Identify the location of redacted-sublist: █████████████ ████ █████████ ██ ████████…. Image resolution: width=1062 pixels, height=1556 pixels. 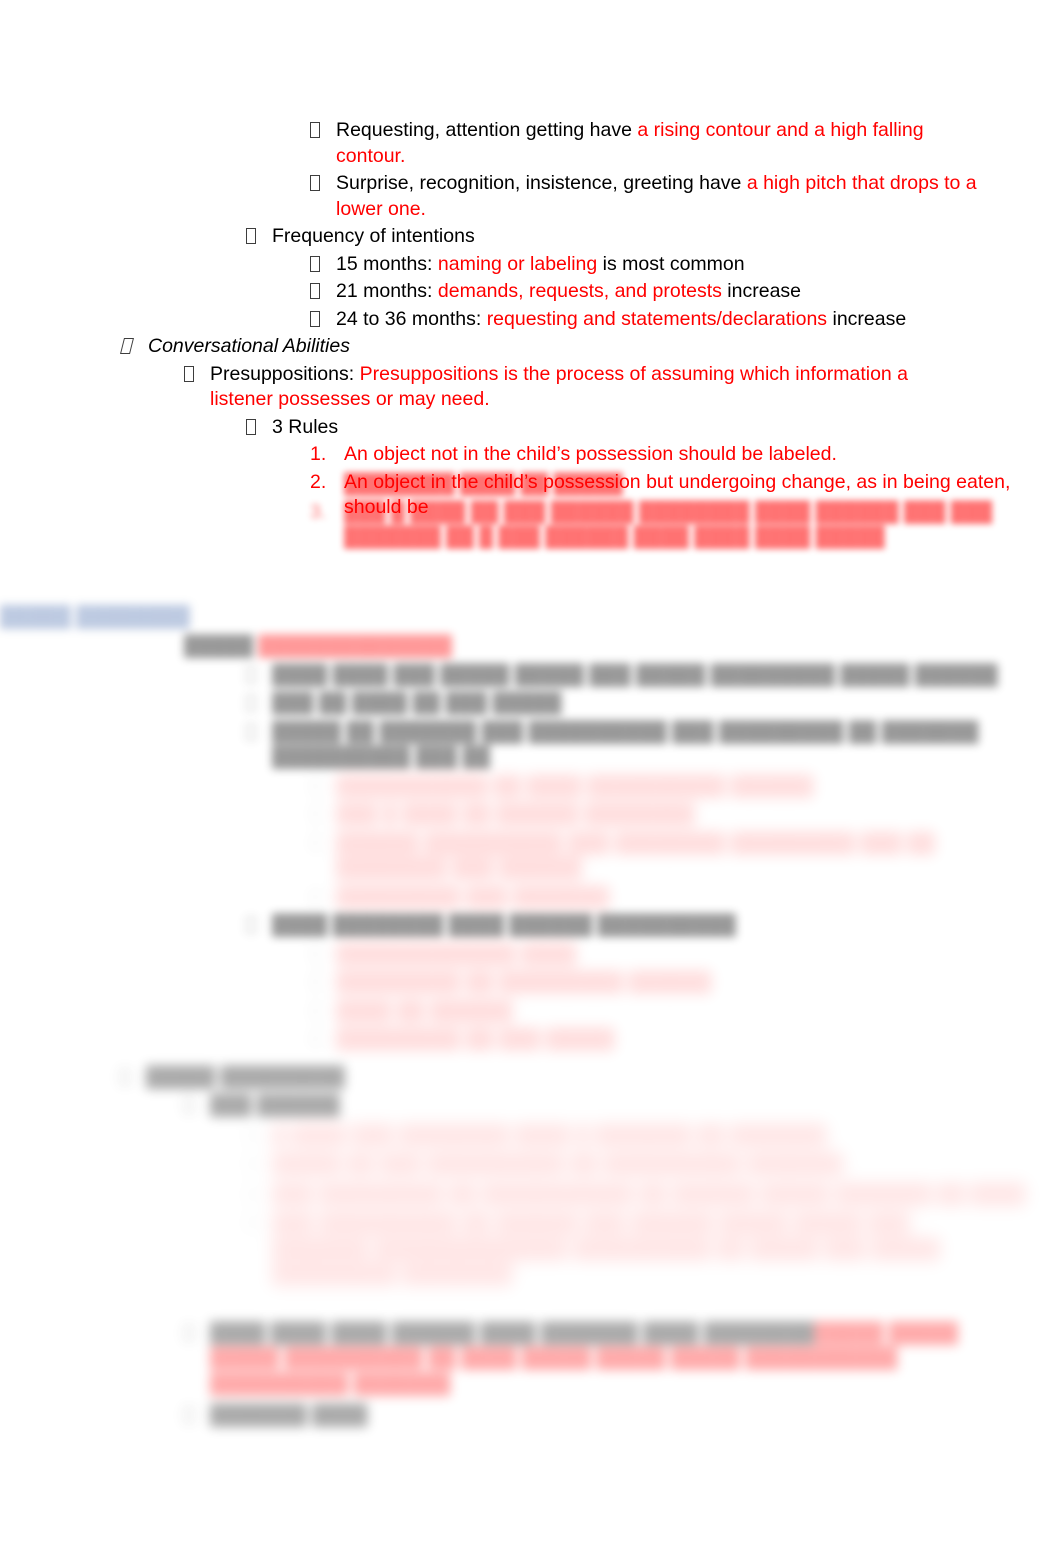
(531, 997).